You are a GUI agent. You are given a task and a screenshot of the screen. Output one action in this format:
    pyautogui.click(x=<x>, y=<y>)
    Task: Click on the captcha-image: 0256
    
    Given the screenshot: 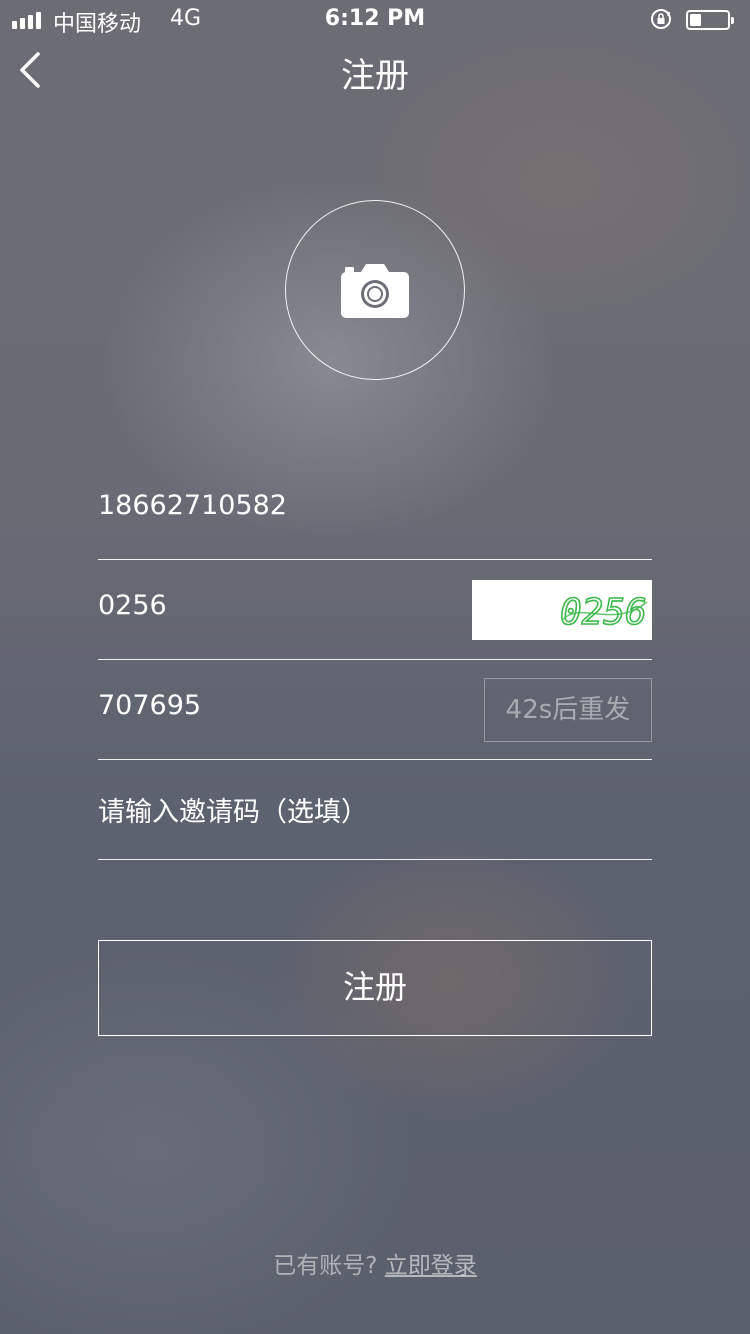 What is the action you would take?
    pyautogui.click(x=562, y=610)
    